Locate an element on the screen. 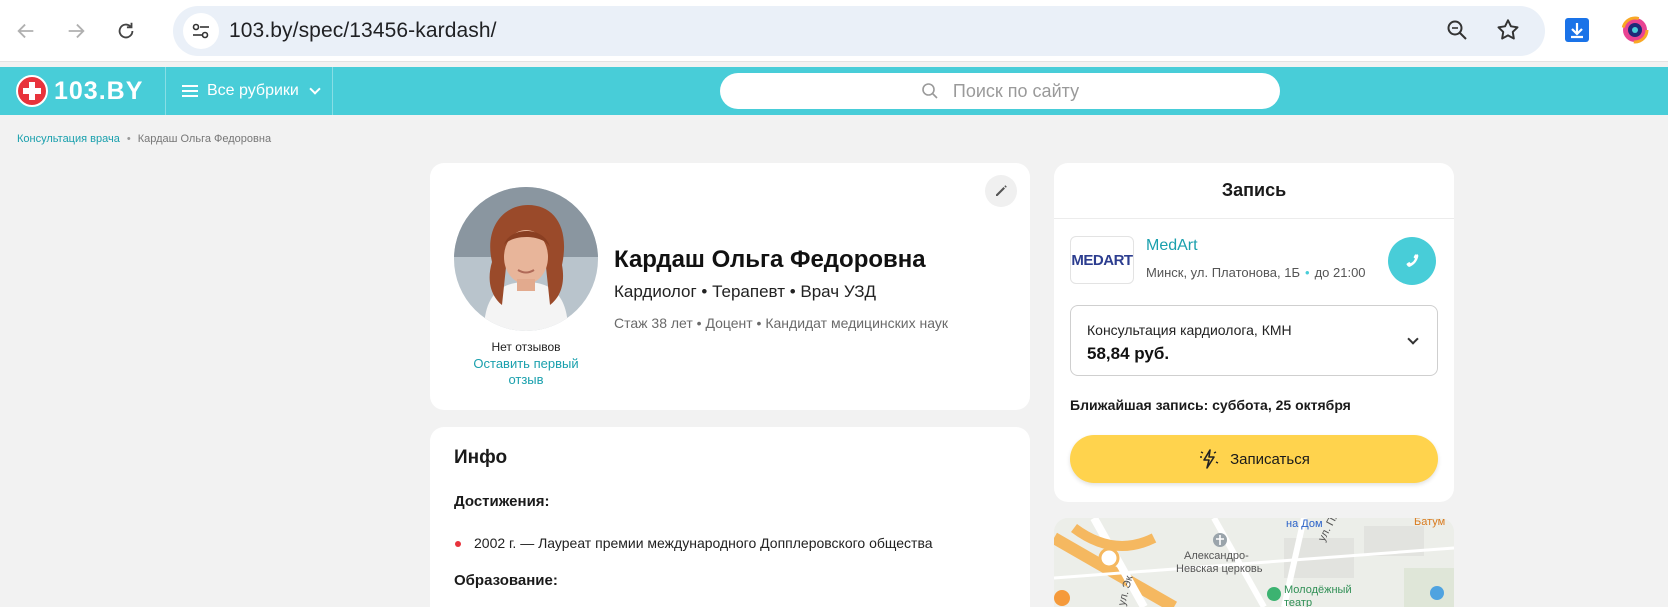 This screenshot has width=1668, height=607. book-button-label: Записаться is located at coordinates (1270, 459).